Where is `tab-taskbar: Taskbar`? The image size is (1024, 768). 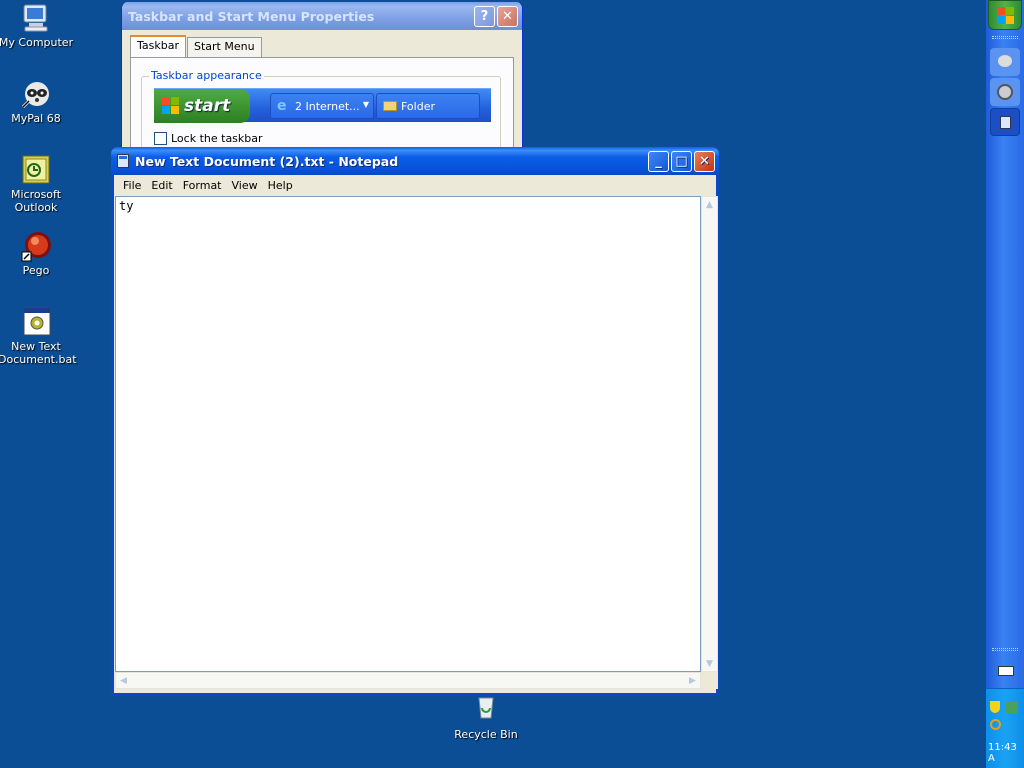
tab-taskbar: Taskbar is located at coordinates (158, 46).